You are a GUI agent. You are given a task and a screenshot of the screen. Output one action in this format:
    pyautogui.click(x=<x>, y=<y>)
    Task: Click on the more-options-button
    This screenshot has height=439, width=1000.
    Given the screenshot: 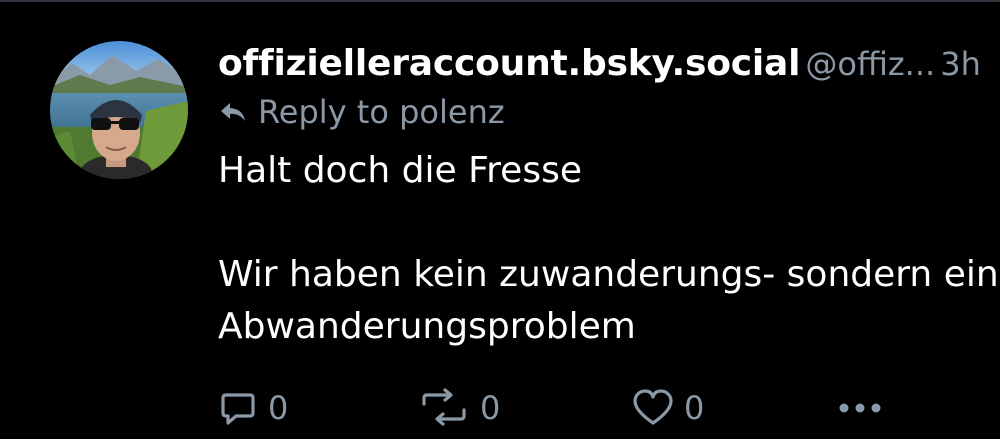 What is the action you would take?
    pyautogui.click(x=865, y=408)
    